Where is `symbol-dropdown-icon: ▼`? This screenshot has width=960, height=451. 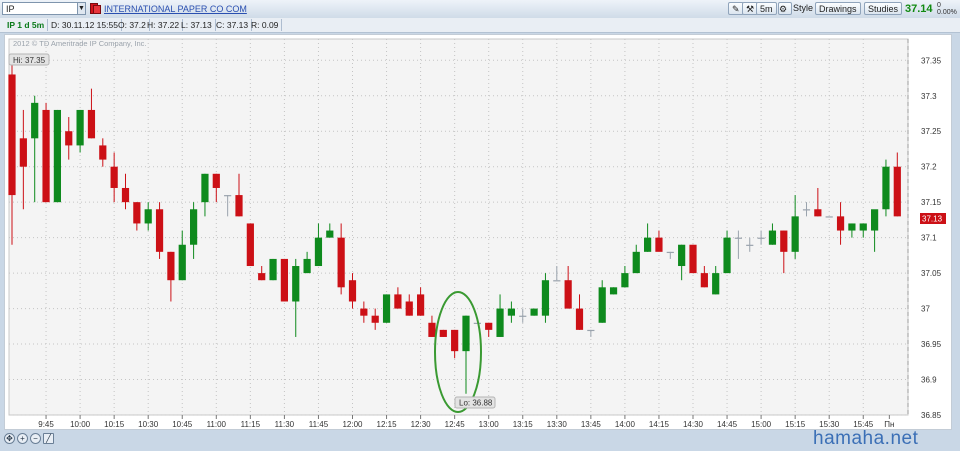 symbol-dropdown-icon: ▼ is located at coordinates (81, 8).